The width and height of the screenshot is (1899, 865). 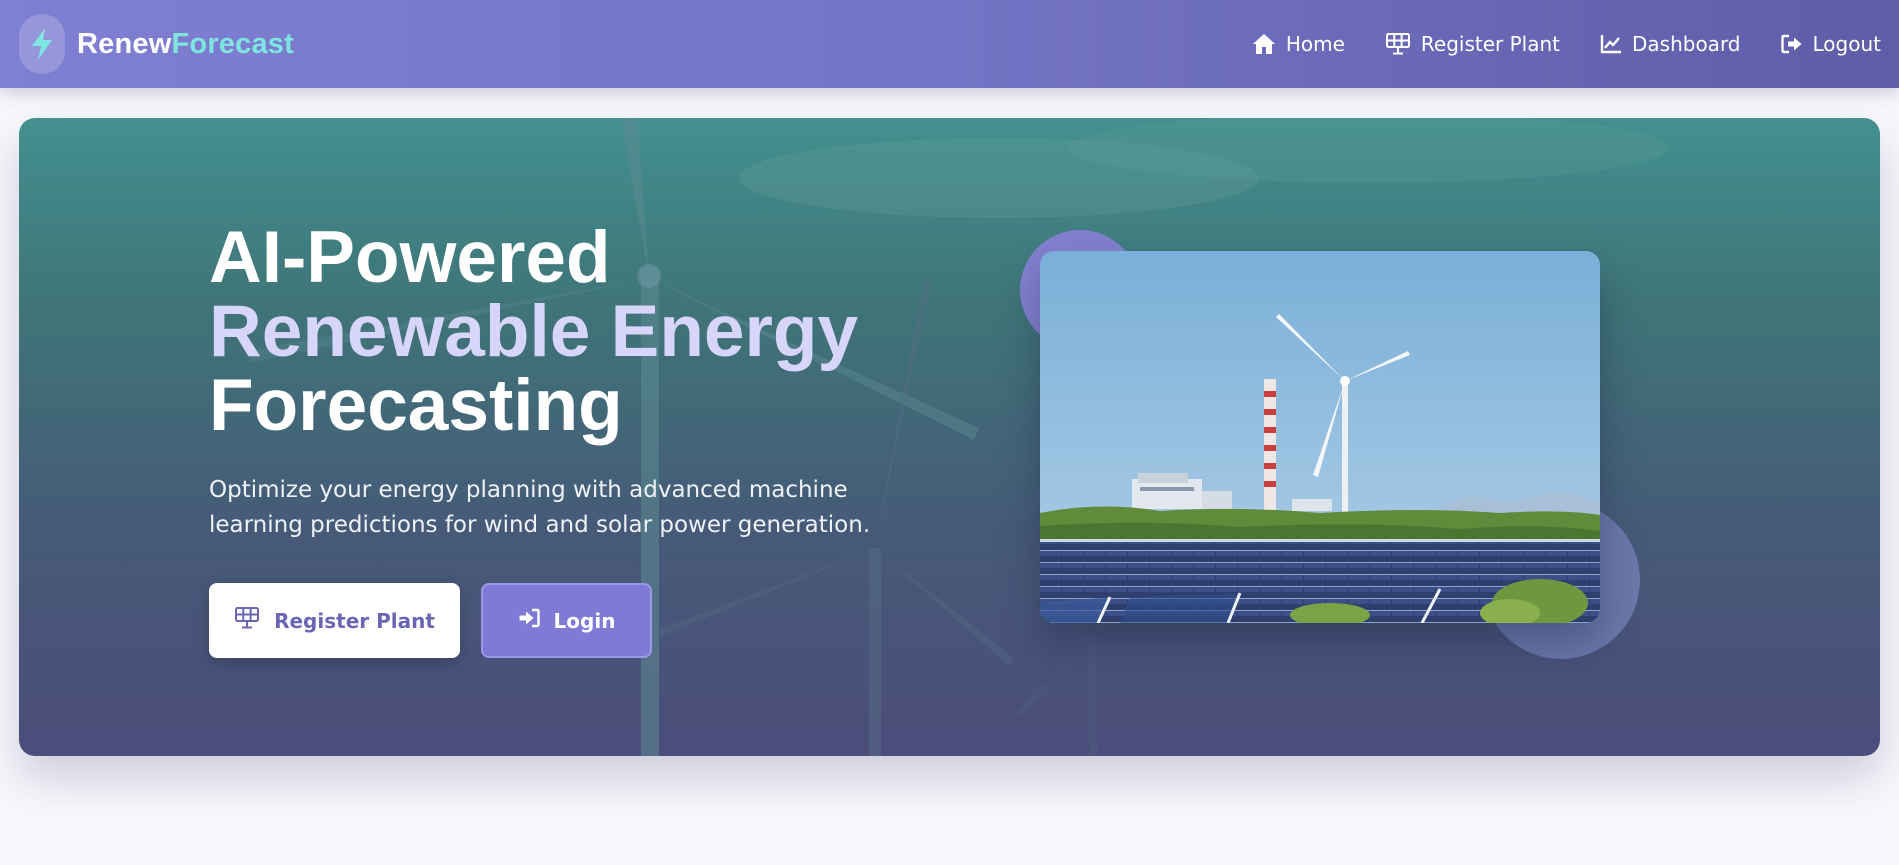 What do you see at coordinates (42, 44) in the screenshot?
I see `lightning-bolt-icon` at bounding box center [42, 44].